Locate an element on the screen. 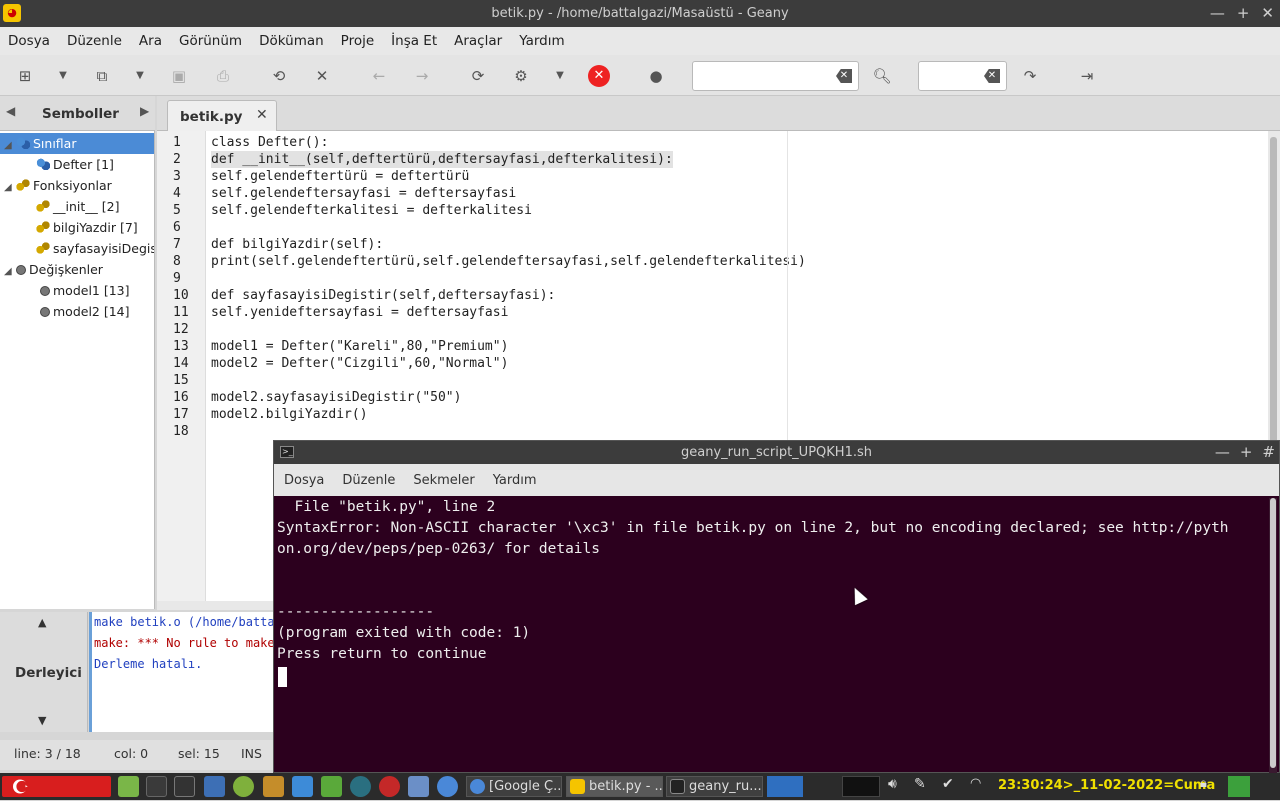 The image size is (1280, 801). wifi-icon: ◠ is located at coordinates (981, 786).